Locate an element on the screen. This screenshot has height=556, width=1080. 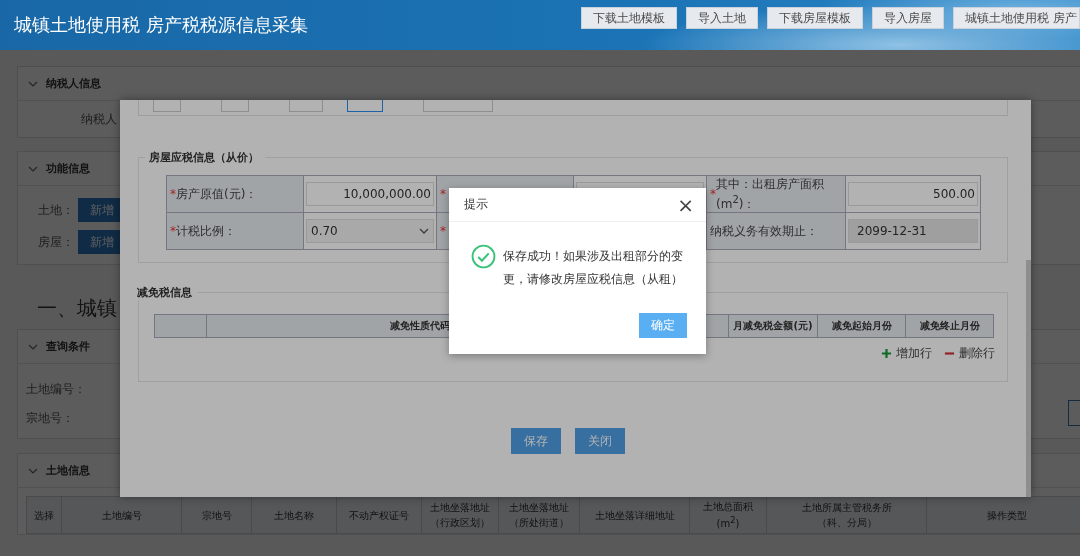
column-header: 月减免税金额(元) is located at coordinates (773, 326).